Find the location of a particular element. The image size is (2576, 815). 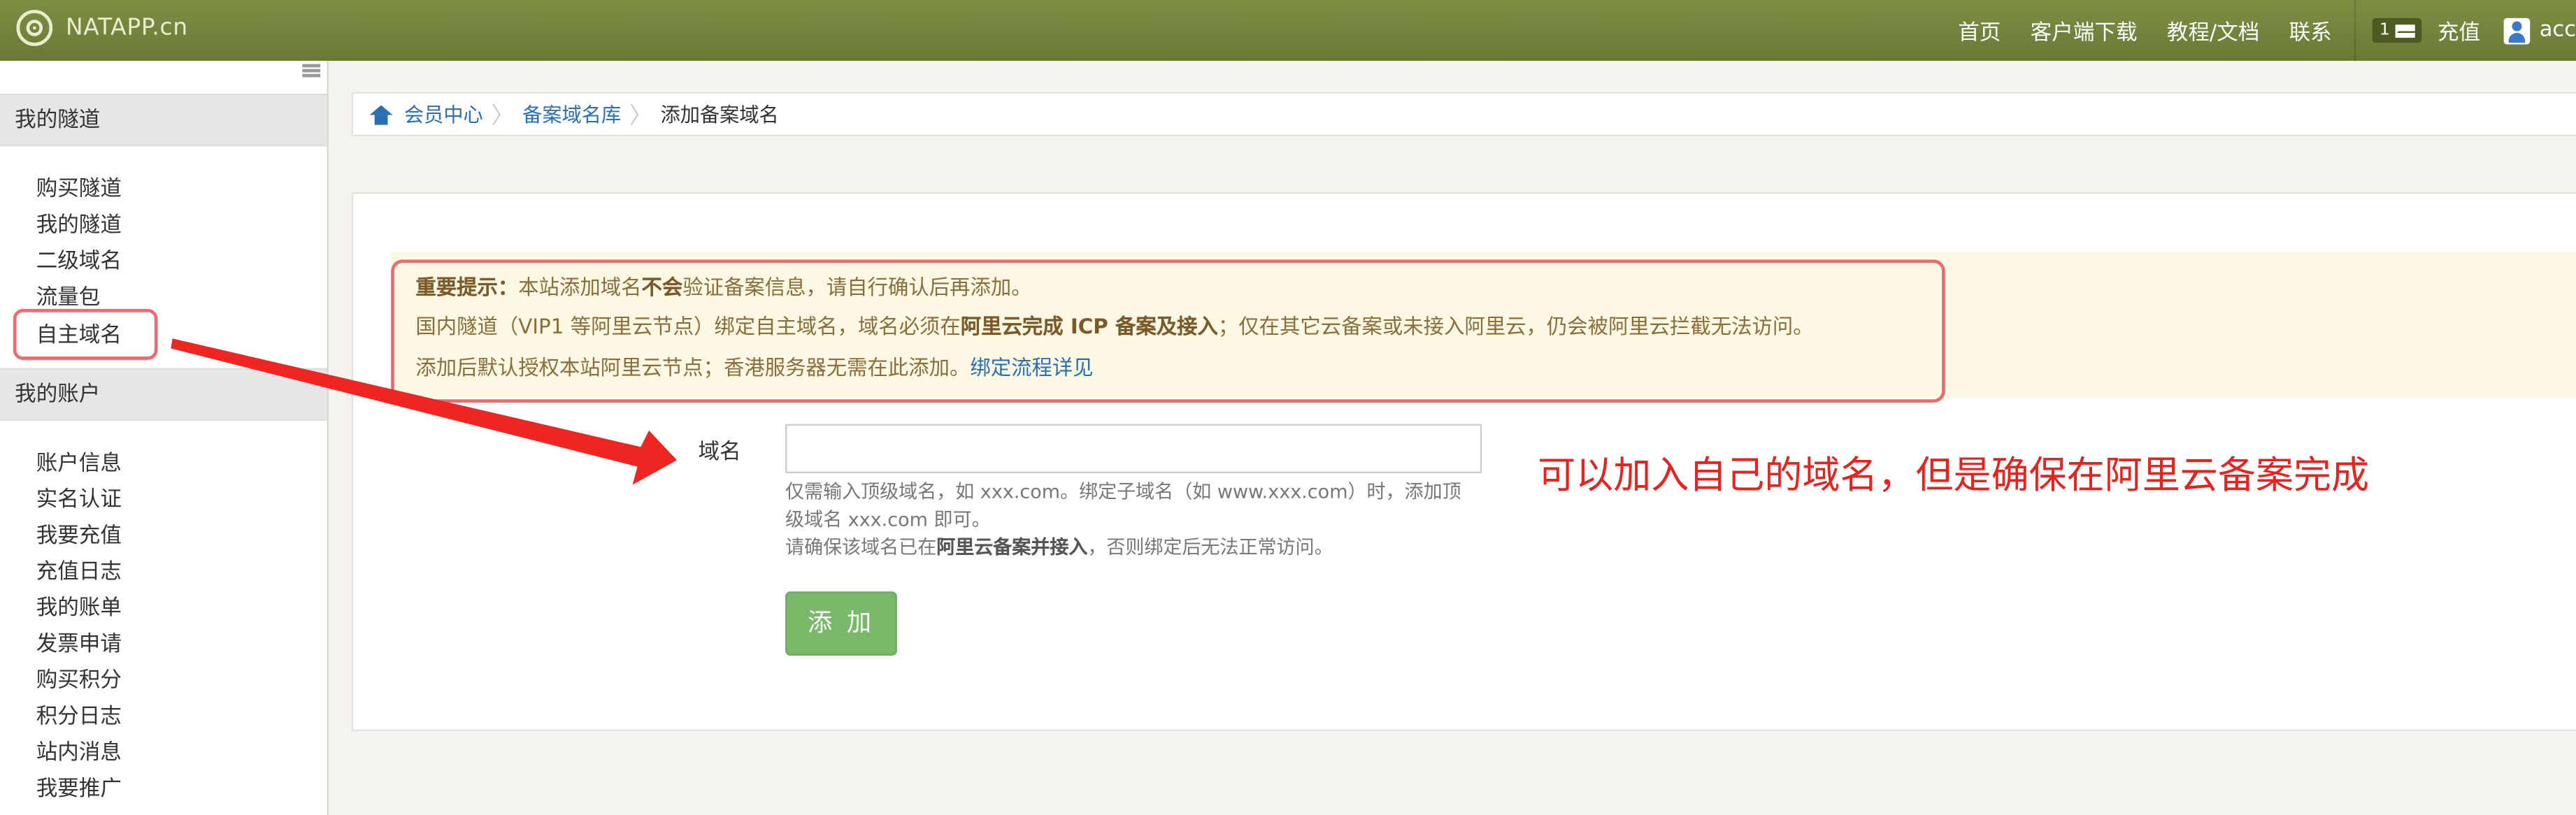

sidebar-item-traffic-pack: 流量包 is located at coordinates (68, 295).